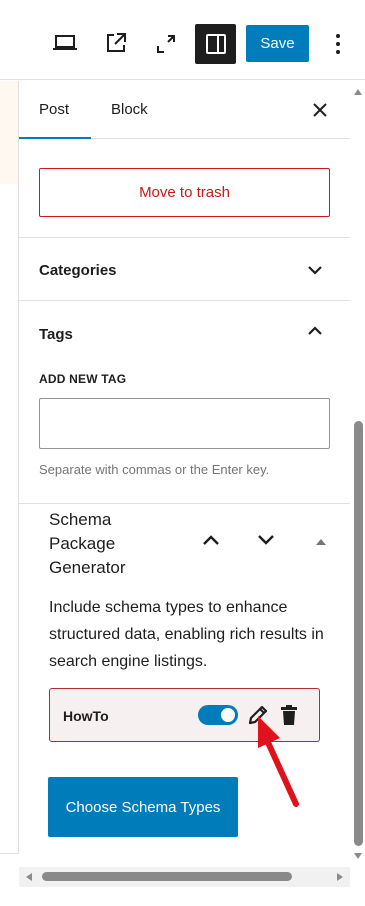  Describe the element at coordinates (143, 807) in the screenshot. I see `choose-schema-types-button: Choose Schema Types` at that location.